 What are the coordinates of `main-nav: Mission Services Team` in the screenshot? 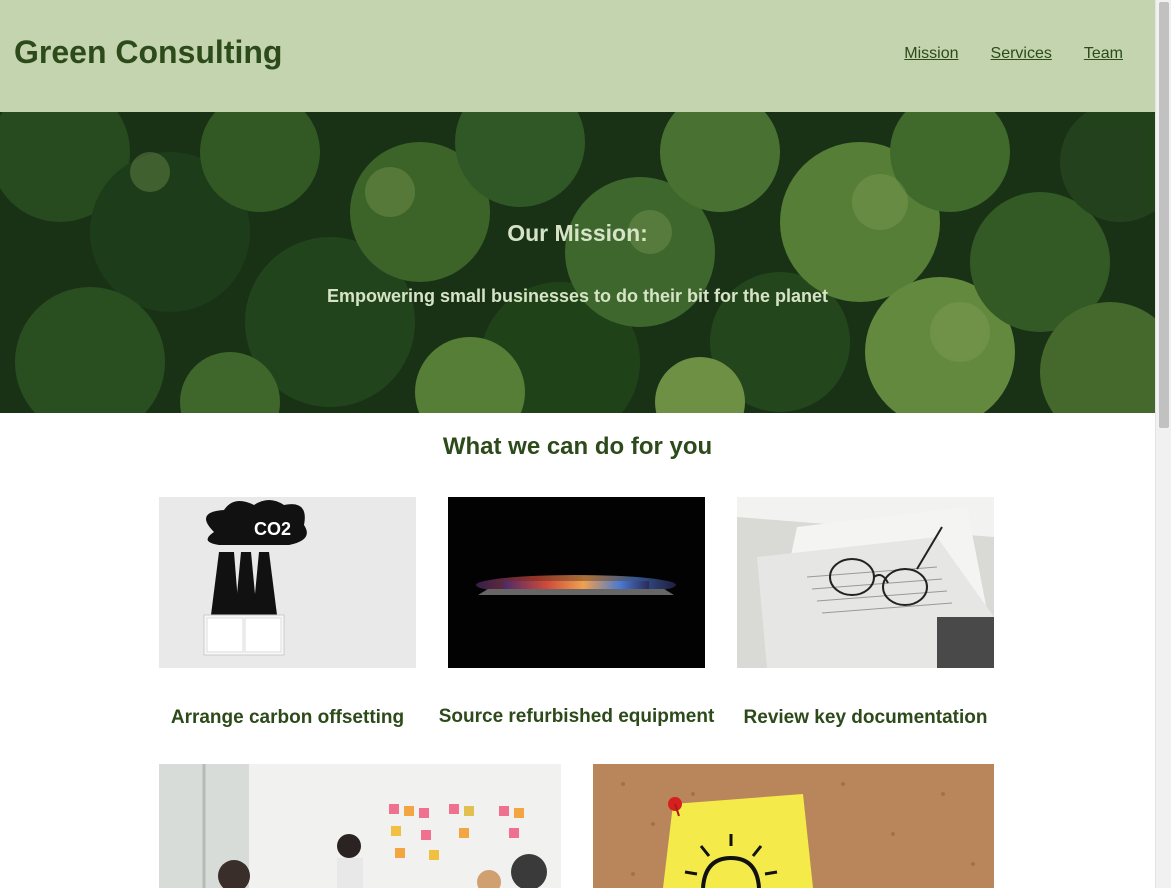 It's located at (1013, 54).